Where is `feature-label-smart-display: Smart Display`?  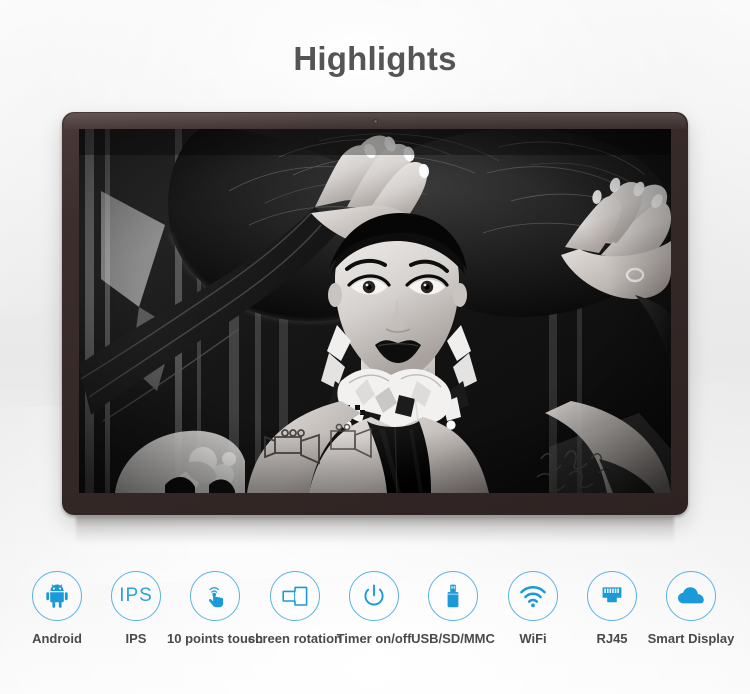 feature-label-smart-display: Smart Display is located at coordinates (691, 638).